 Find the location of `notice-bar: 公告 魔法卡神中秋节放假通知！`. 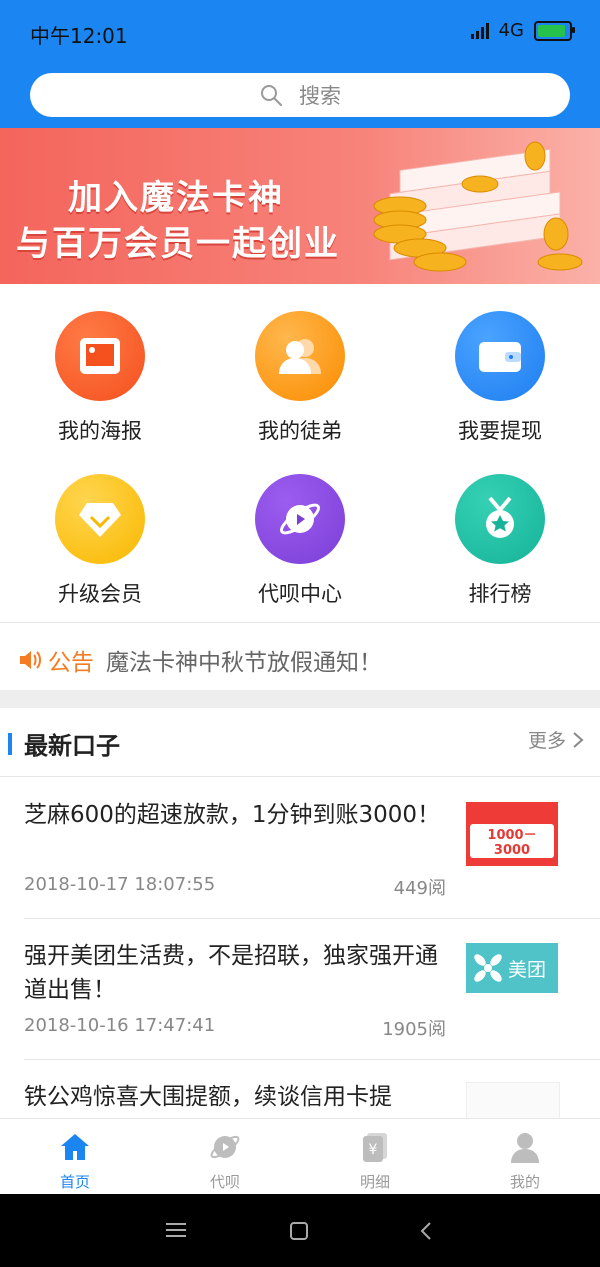

notice-bar: 公告 魔法卡神中秋节放假通知！ is located at coordinates (200, 660).